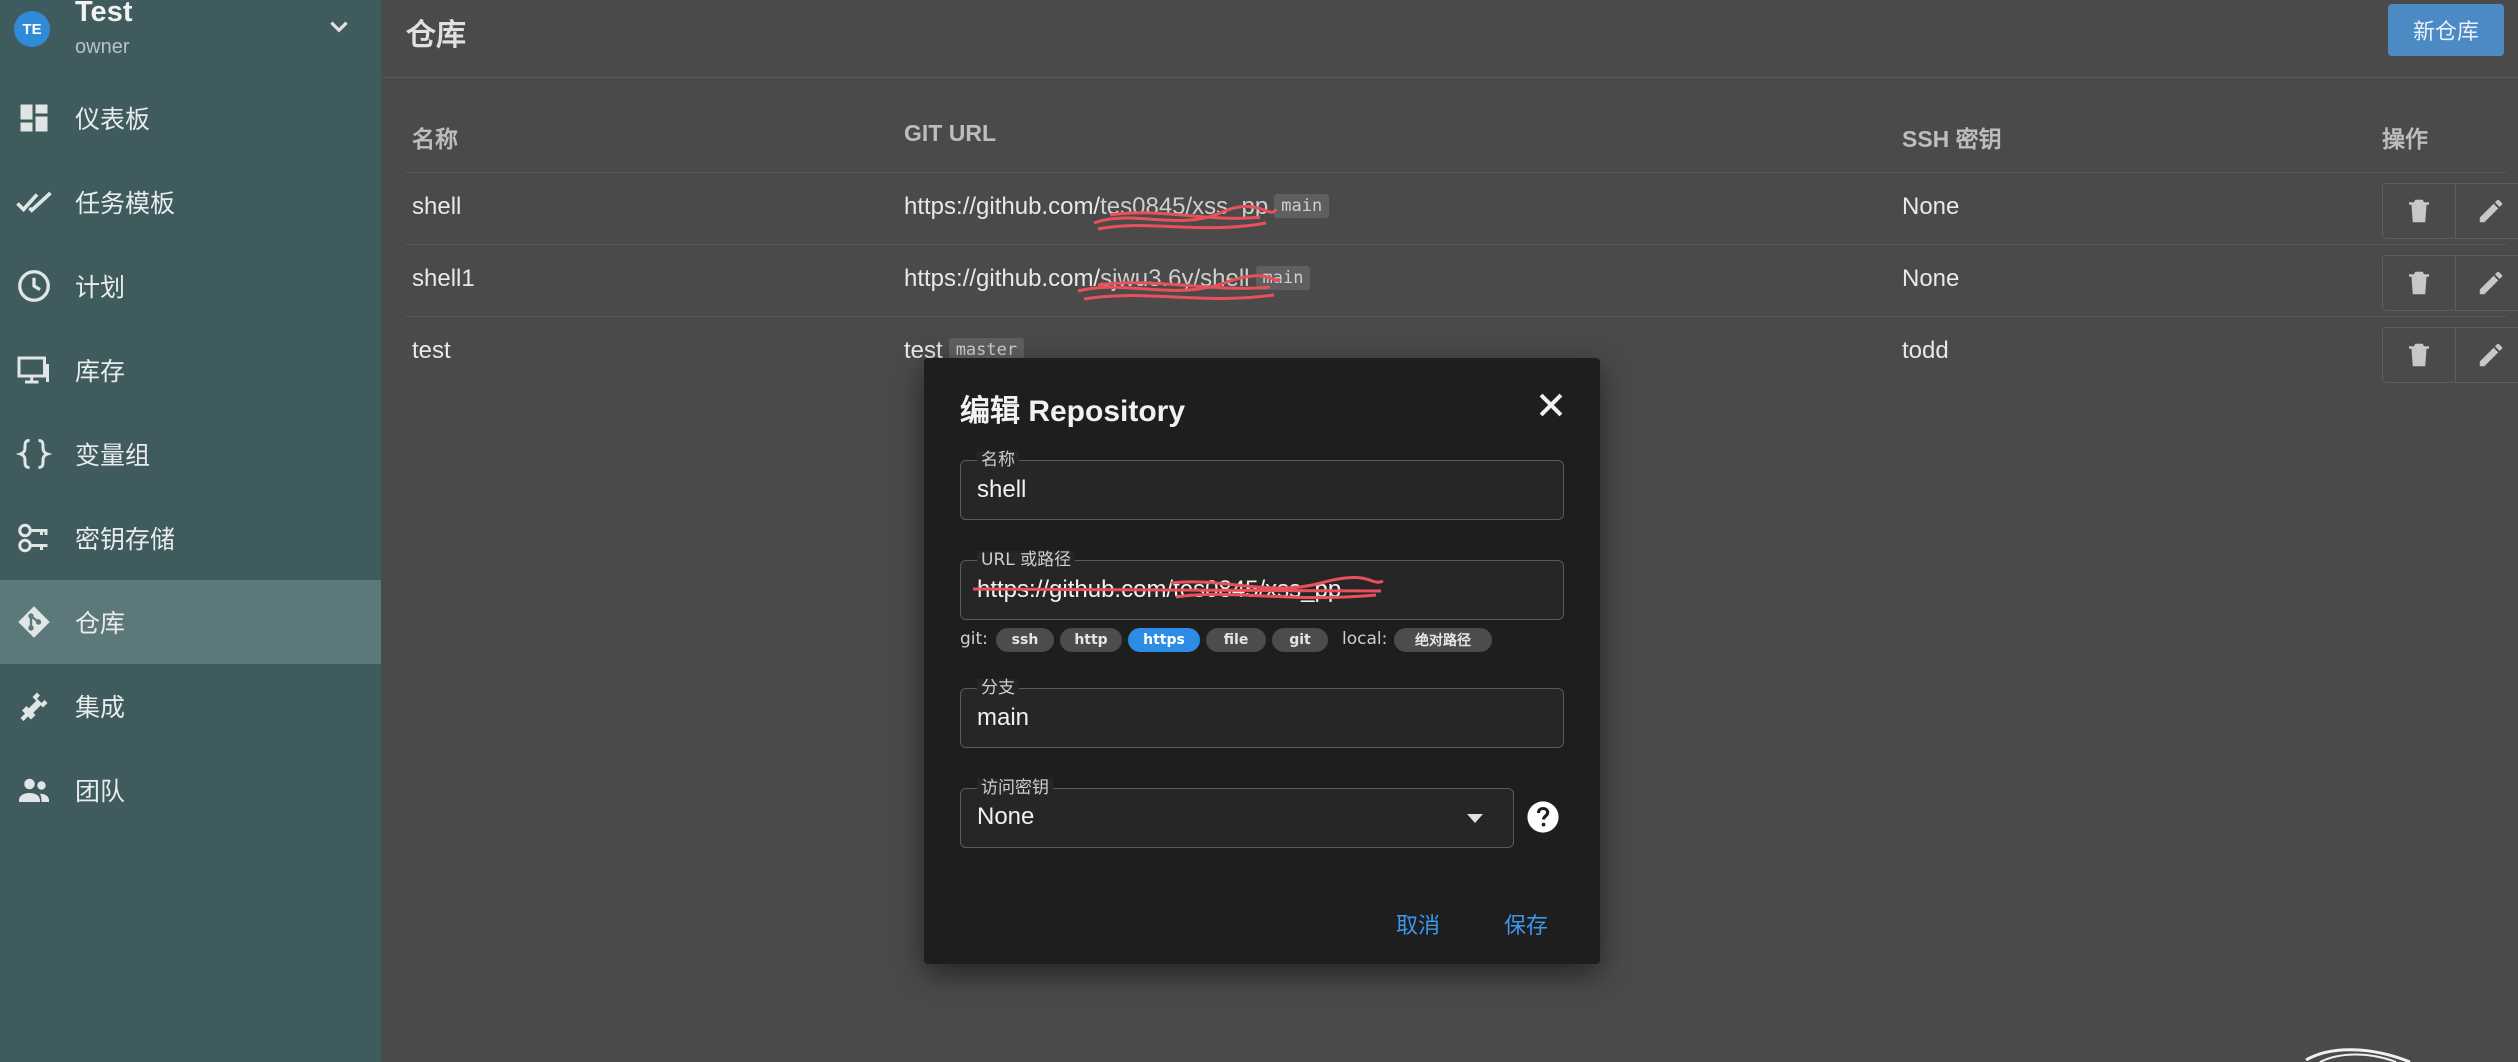  What do you see at coordinates (113, 119) in the screenshot?
I see `sidebar-item-label: 仪表板` at bounding box center [113, 119].